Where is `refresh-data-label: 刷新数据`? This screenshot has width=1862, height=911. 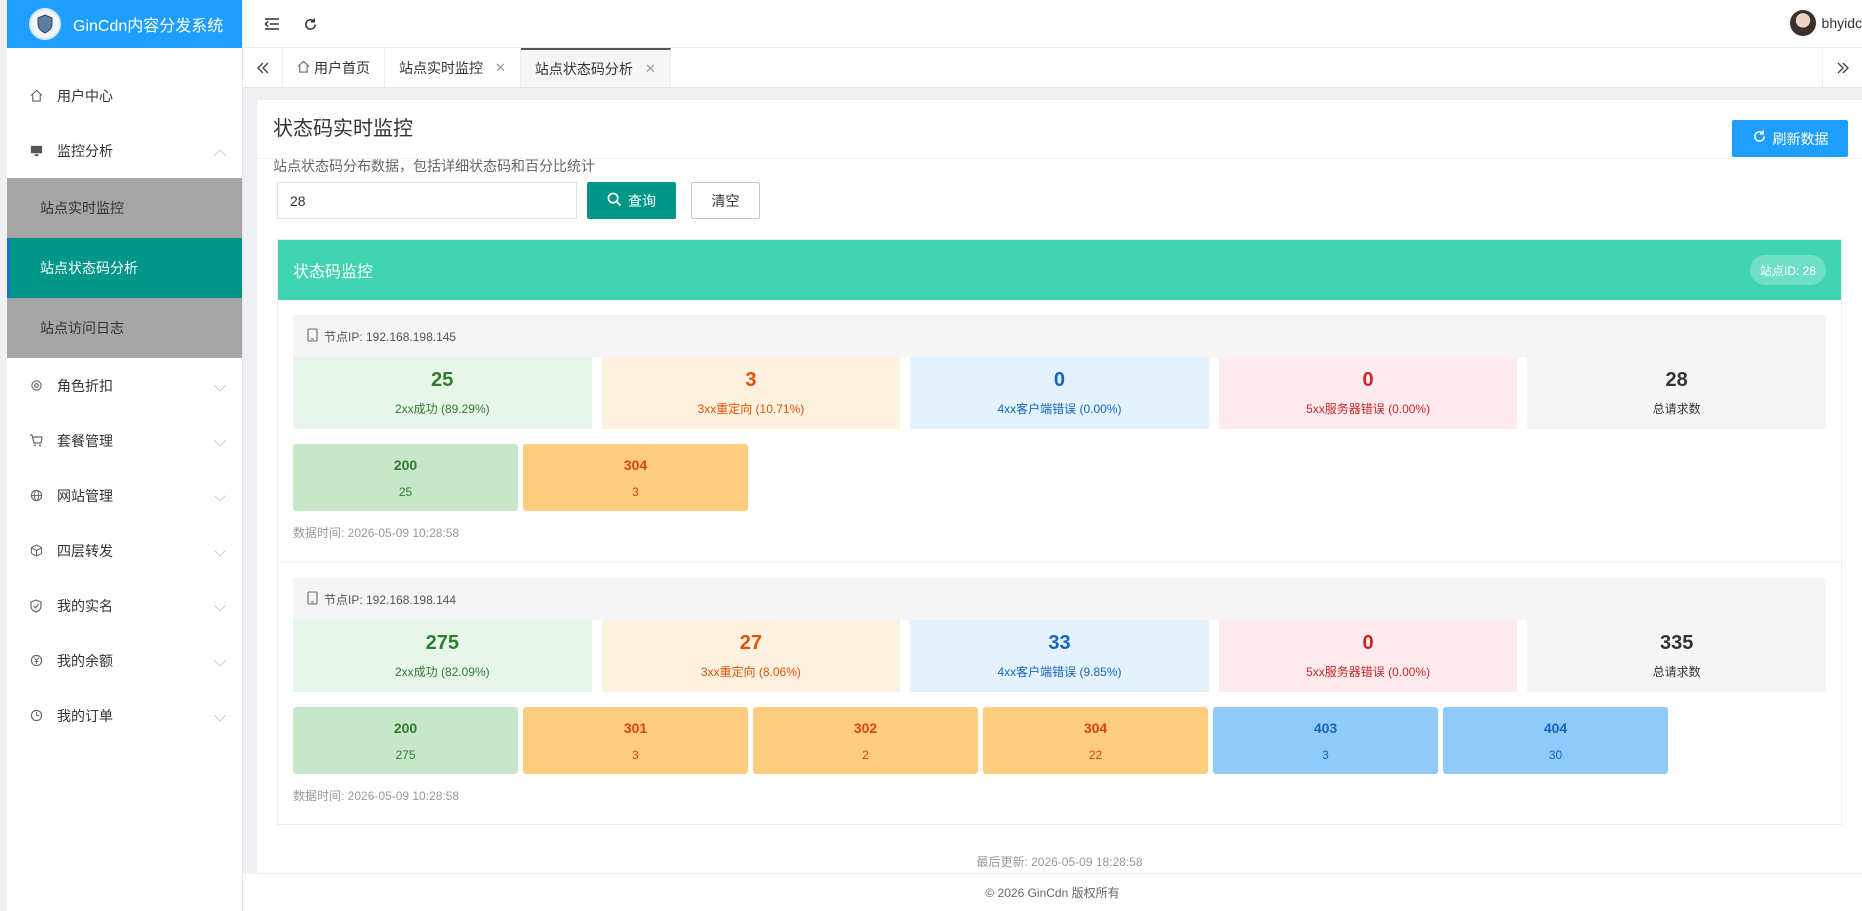 refresh-data-label: 刷新数据 is located at coordinates (1800, 138).